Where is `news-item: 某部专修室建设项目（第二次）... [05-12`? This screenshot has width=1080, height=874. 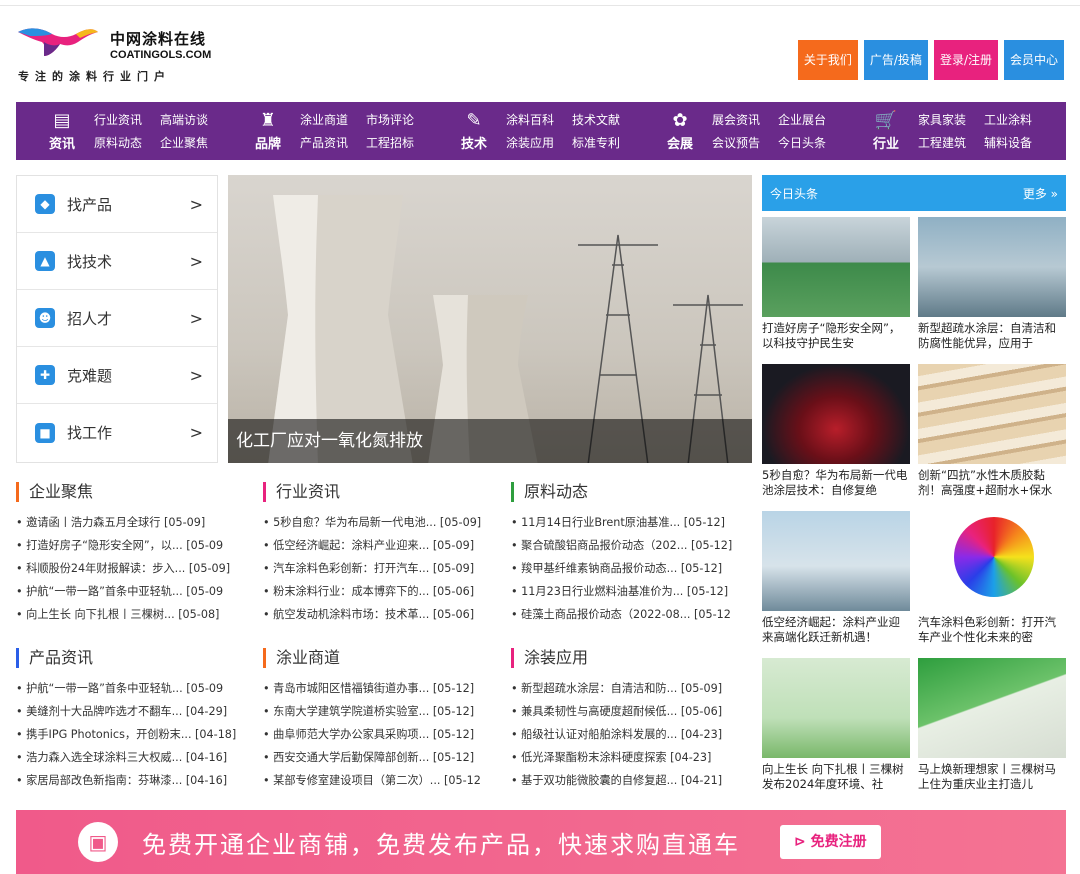
news-item: 某部专修室建设项目（第二次）... [05-12 is located at coordinates (383, 780).